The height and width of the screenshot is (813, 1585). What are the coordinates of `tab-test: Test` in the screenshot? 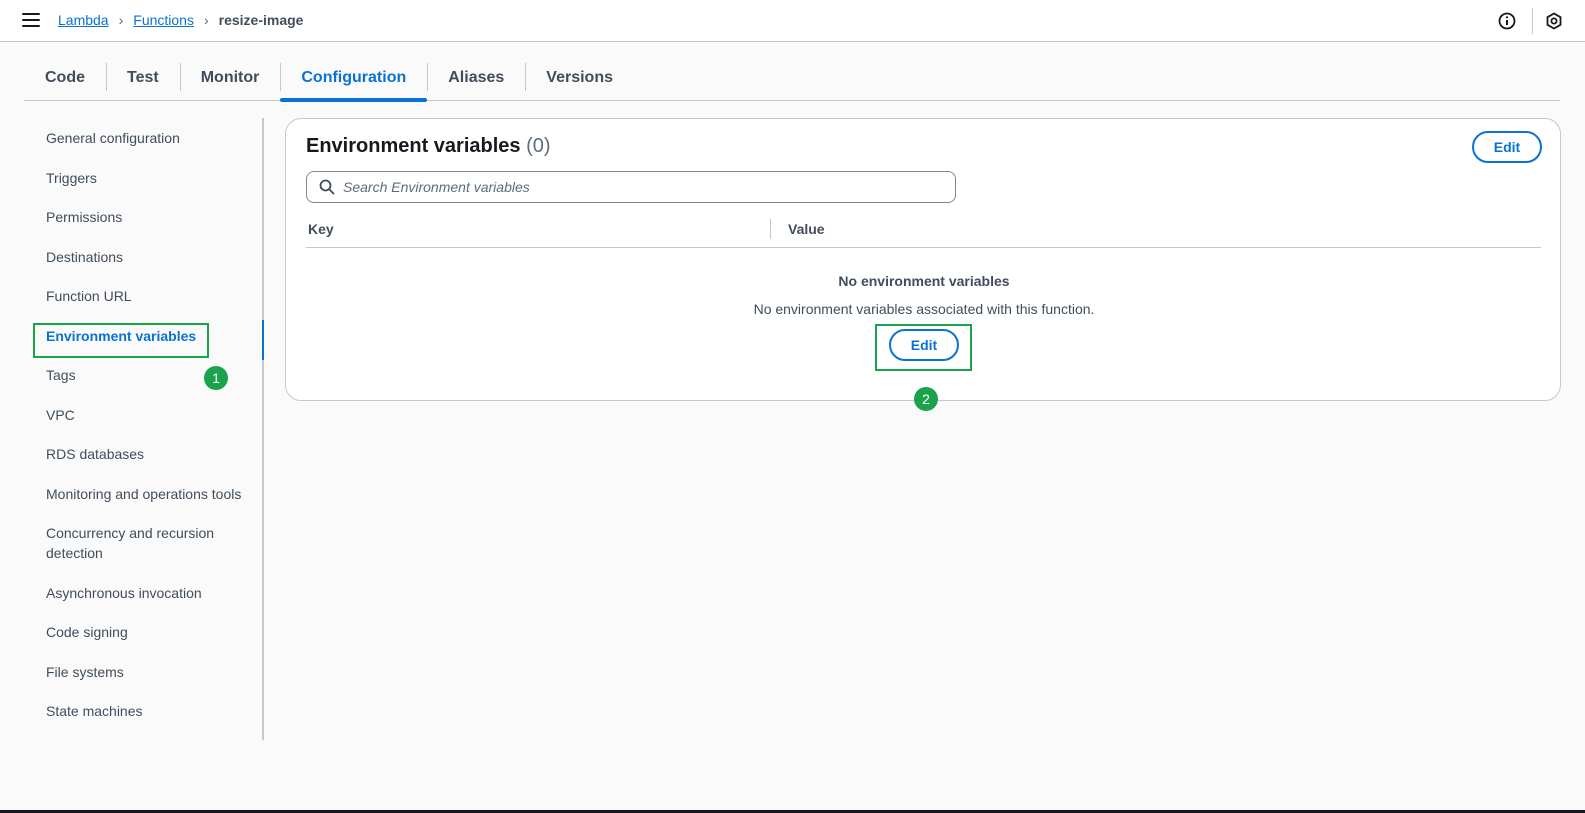 It's located at (143, 78).